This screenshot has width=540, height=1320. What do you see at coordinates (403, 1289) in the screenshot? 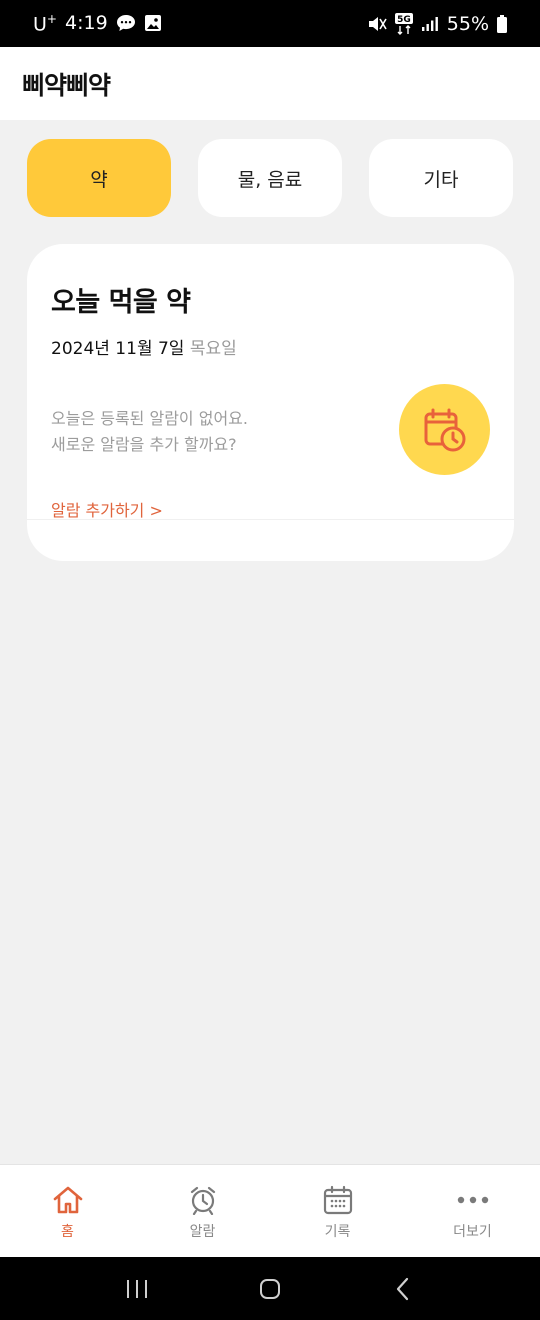
I see `back-button` at bounding box center [403, 1289].